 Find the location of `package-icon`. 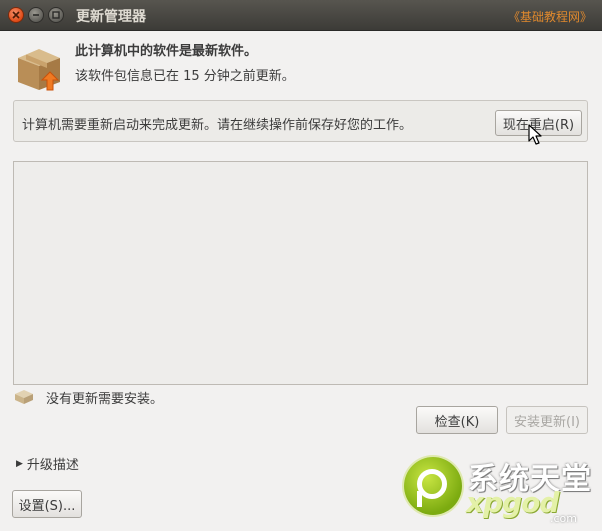

package-icon is located at coordinates (24, 397).